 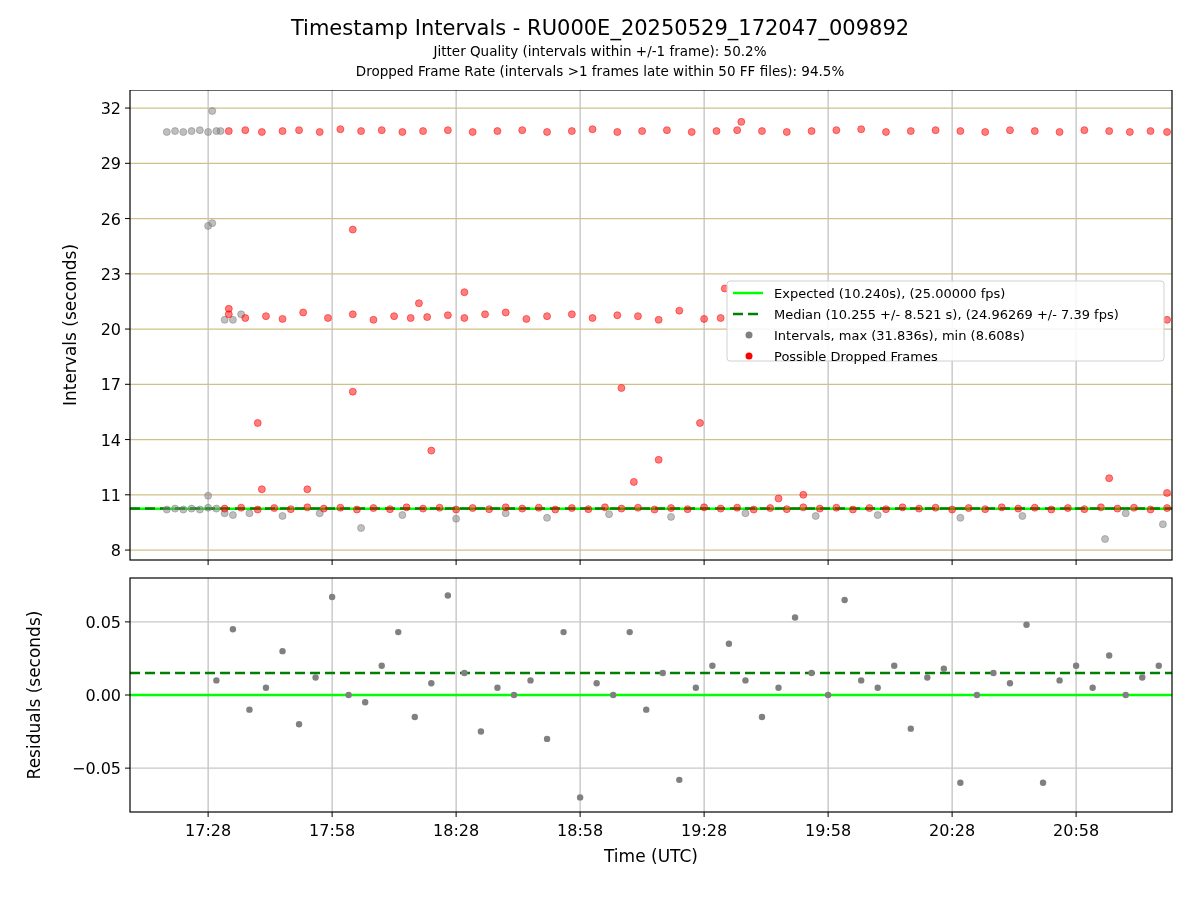 What do you see at coordinates (890, 293) in the screenshot?
I see `legend-label: Expected (10.240s), (25.00000 fps)` at bounding box center [890, 293].